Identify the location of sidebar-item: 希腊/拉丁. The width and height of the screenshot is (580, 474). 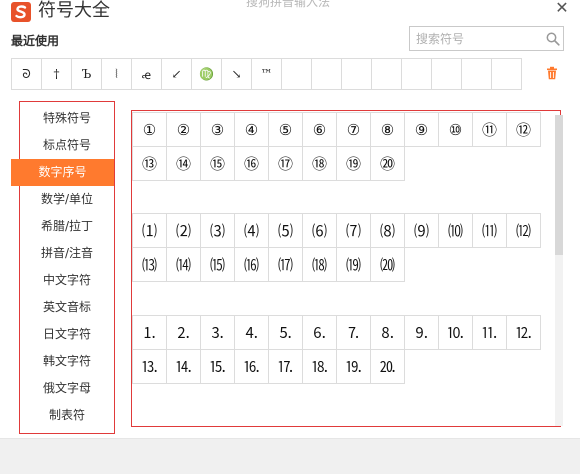
(67, 226).